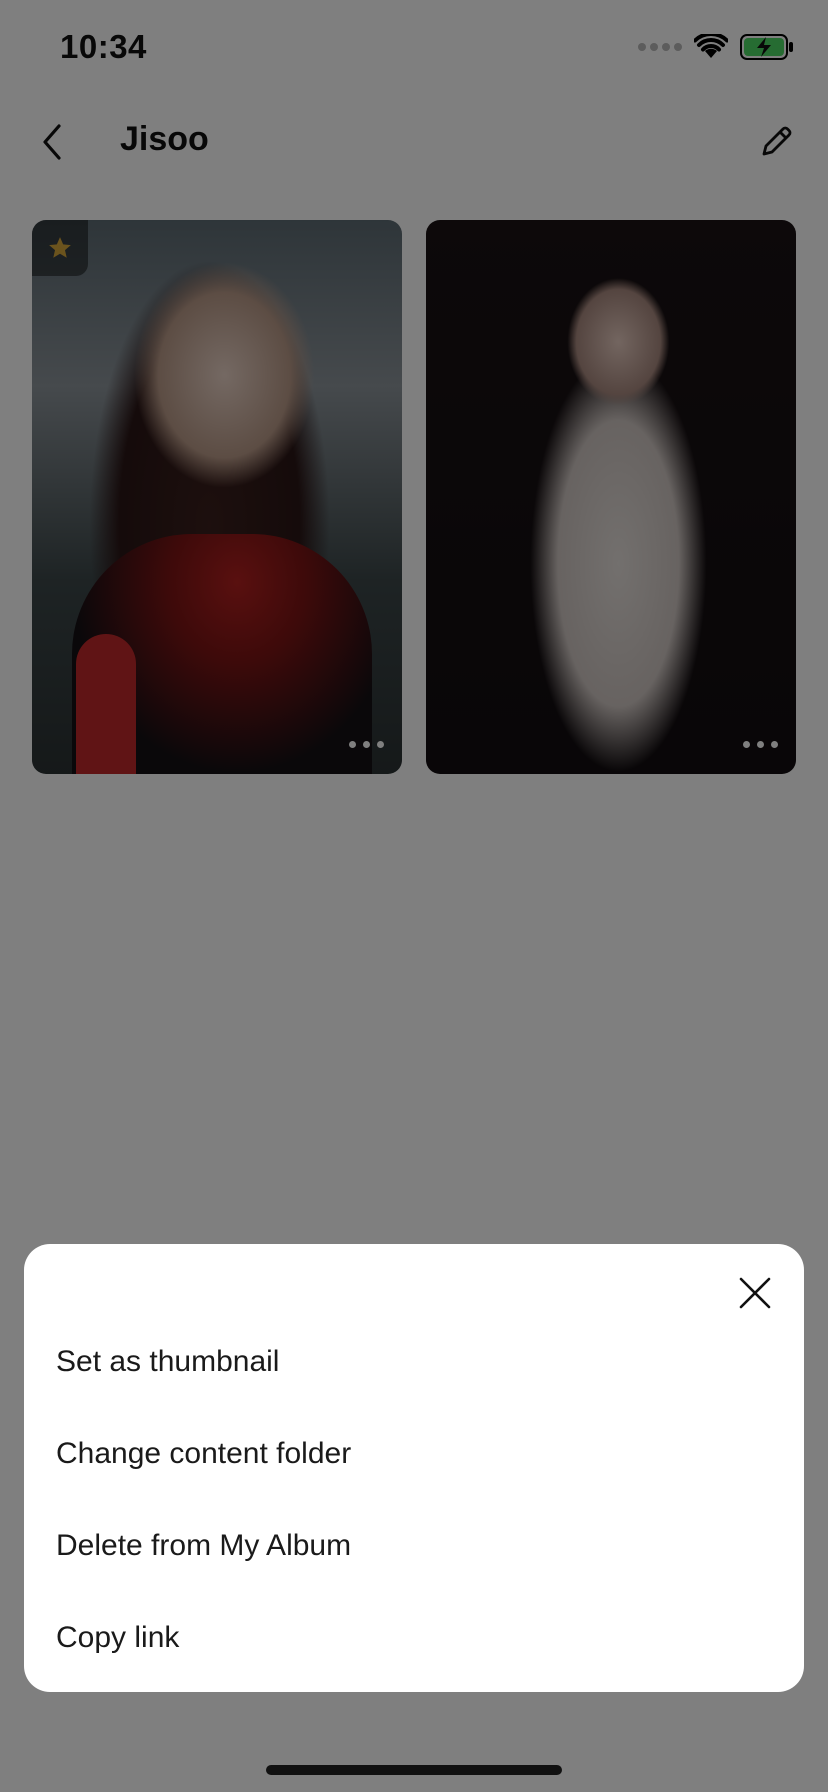  I want to click on close-icon, so click(755, 1293).